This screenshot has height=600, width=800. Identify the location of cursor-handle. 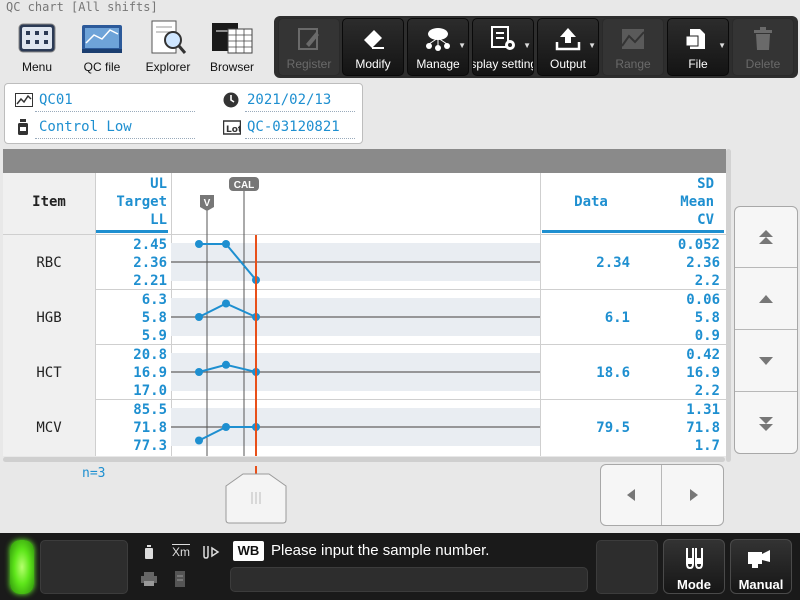
(256, 495).